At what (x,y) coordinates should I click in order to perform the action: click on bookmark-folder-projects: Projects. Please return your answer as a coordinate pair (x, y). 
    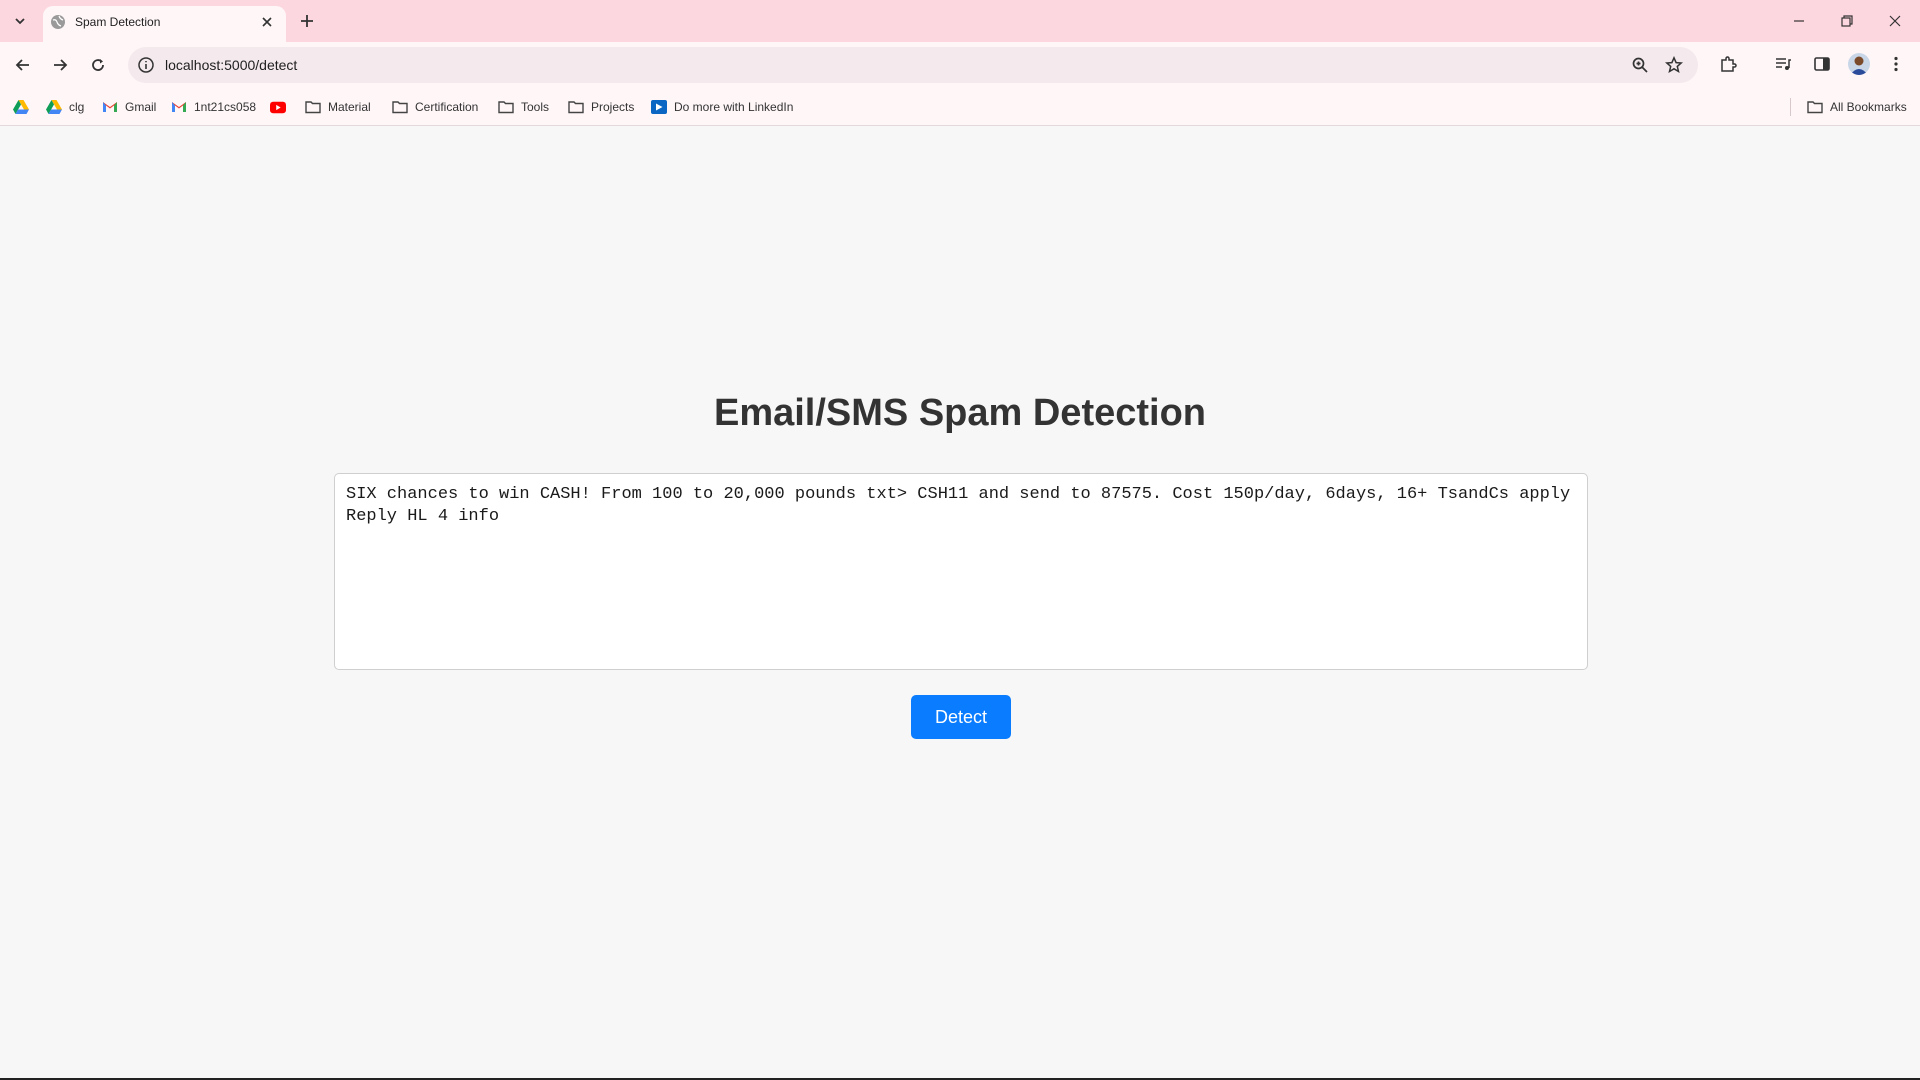
    Looking at the image, I should click on (601, 107).